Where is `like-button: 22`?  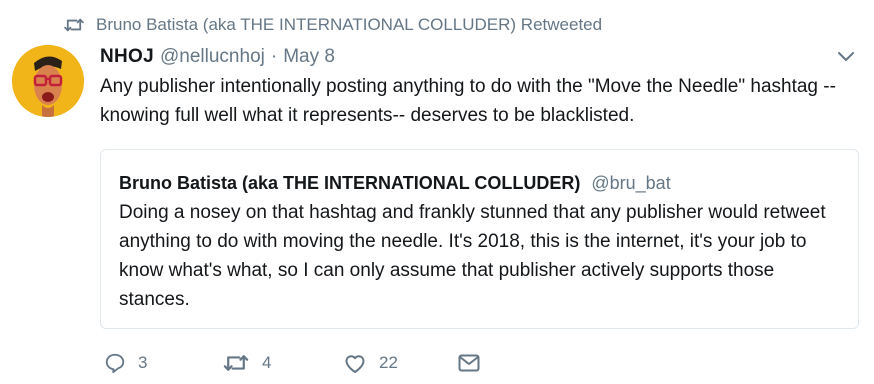
like-button: 22 is located at coordinates (400, 363).